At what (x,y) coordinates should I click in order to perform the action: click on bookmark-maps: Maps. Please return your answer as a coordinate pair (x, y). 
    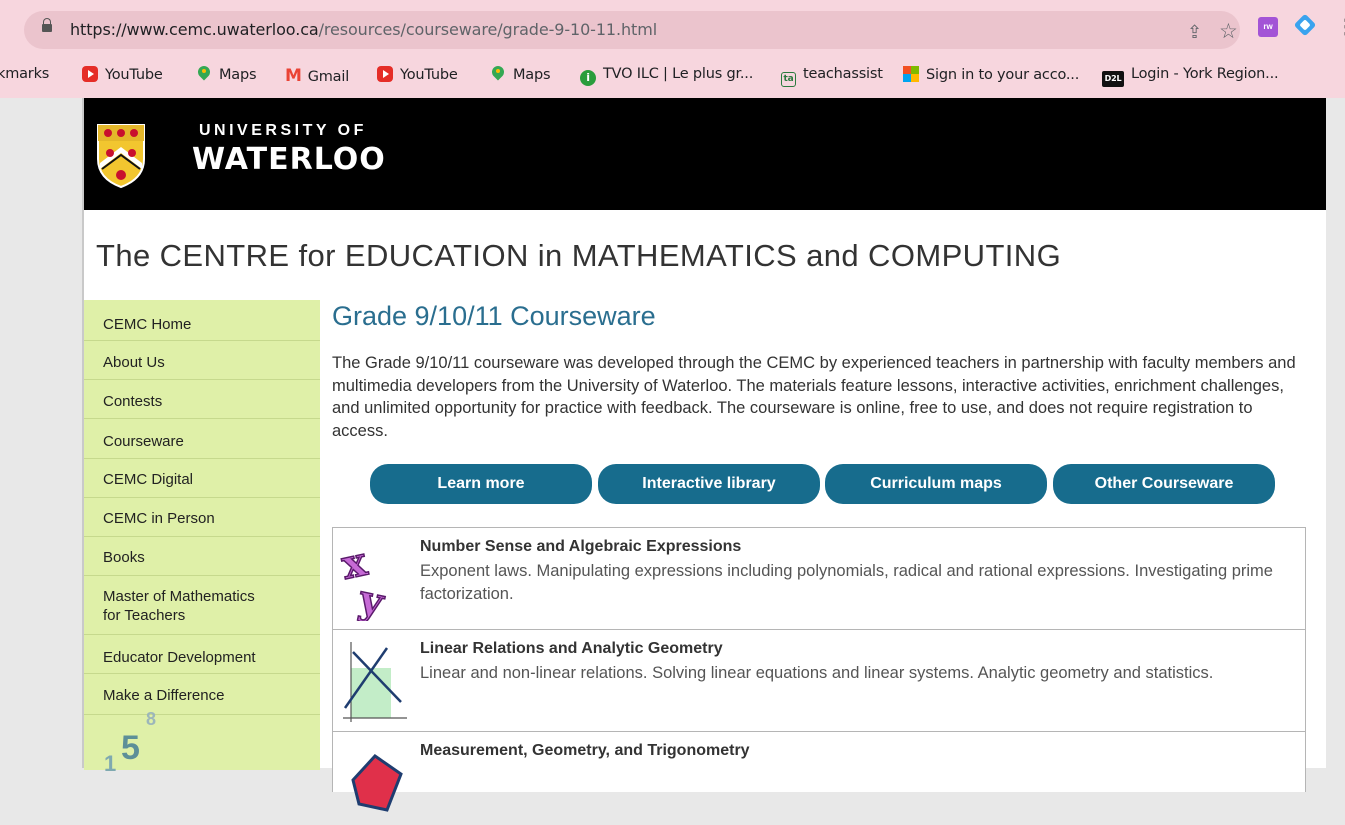
    Looking at the image, I should click on (226, 74).